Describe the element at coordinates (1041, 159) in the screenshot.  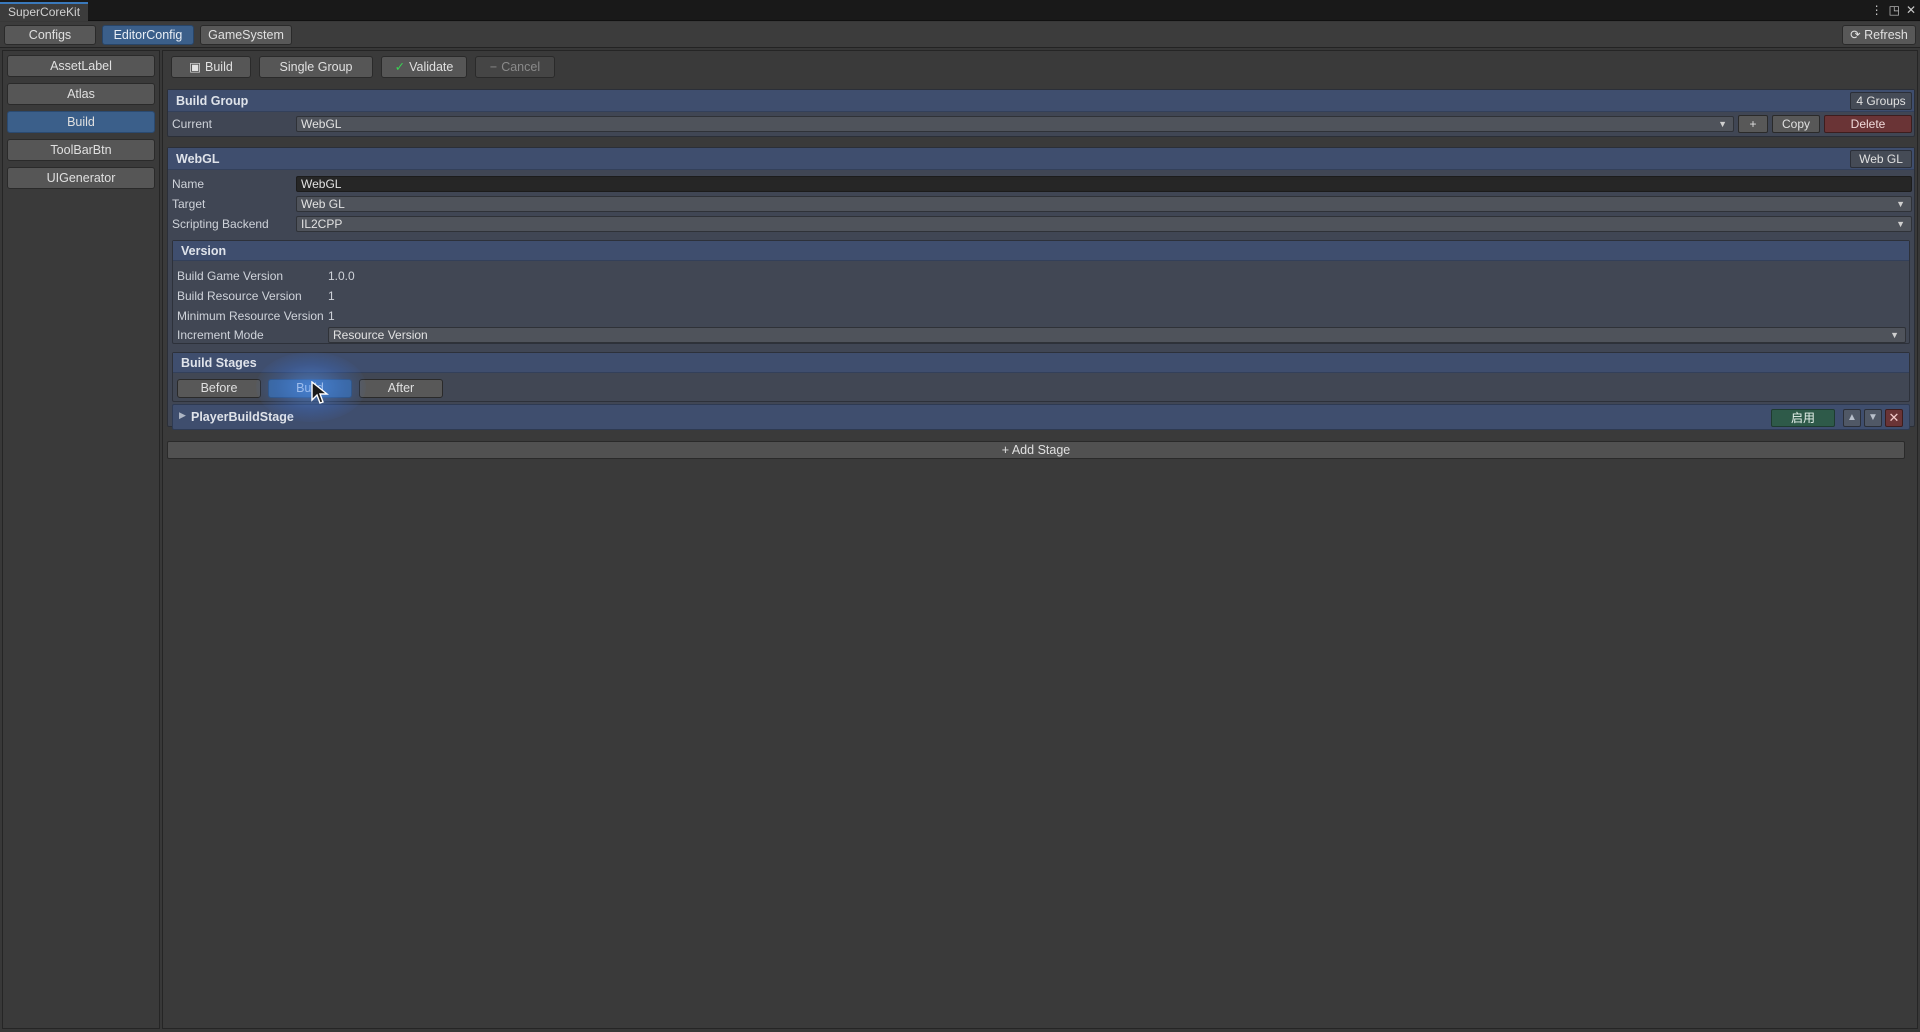
I see `group-config-header: WebGL` at that location.